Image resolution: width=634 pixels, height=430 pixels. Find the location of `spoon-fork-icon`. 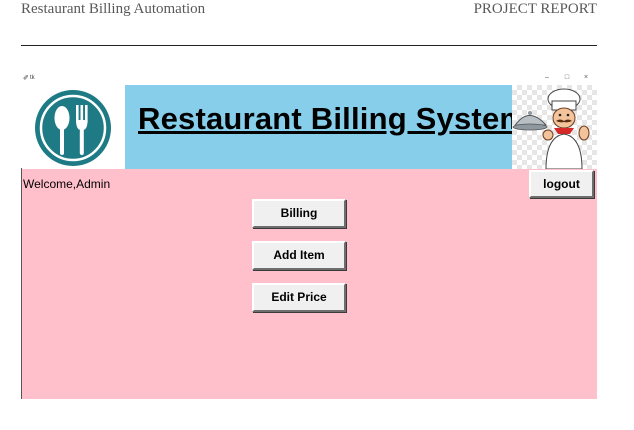

spoon-fork-icon is located at coordinates (73, 128).